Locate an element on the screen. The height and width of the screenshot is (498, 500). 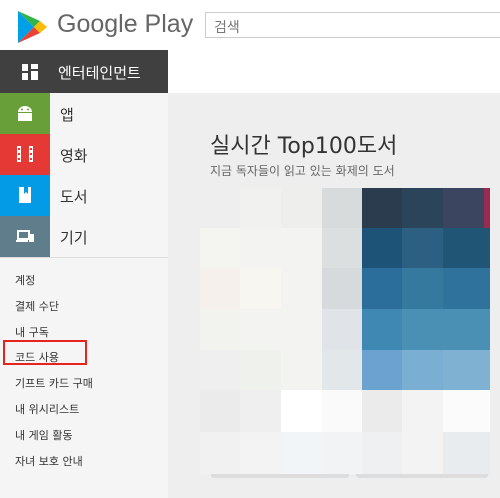
link-parental-guide: 자녀 보호 안내 is located at coordinates (49, 461).